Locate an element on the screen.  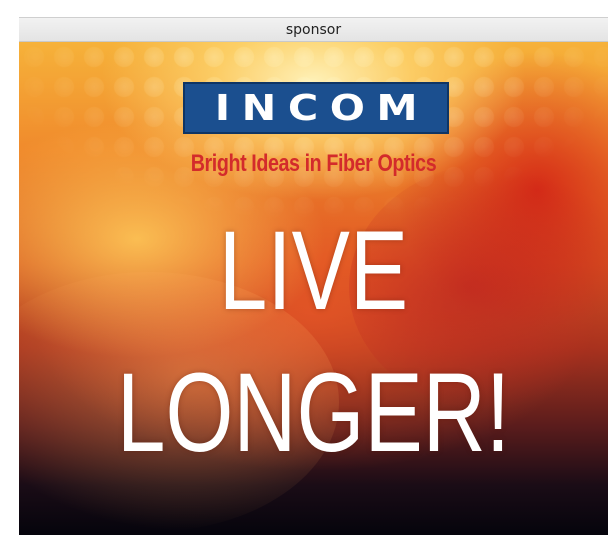
sponsor-header-label: sponsor is located at coordinates (313, 29).